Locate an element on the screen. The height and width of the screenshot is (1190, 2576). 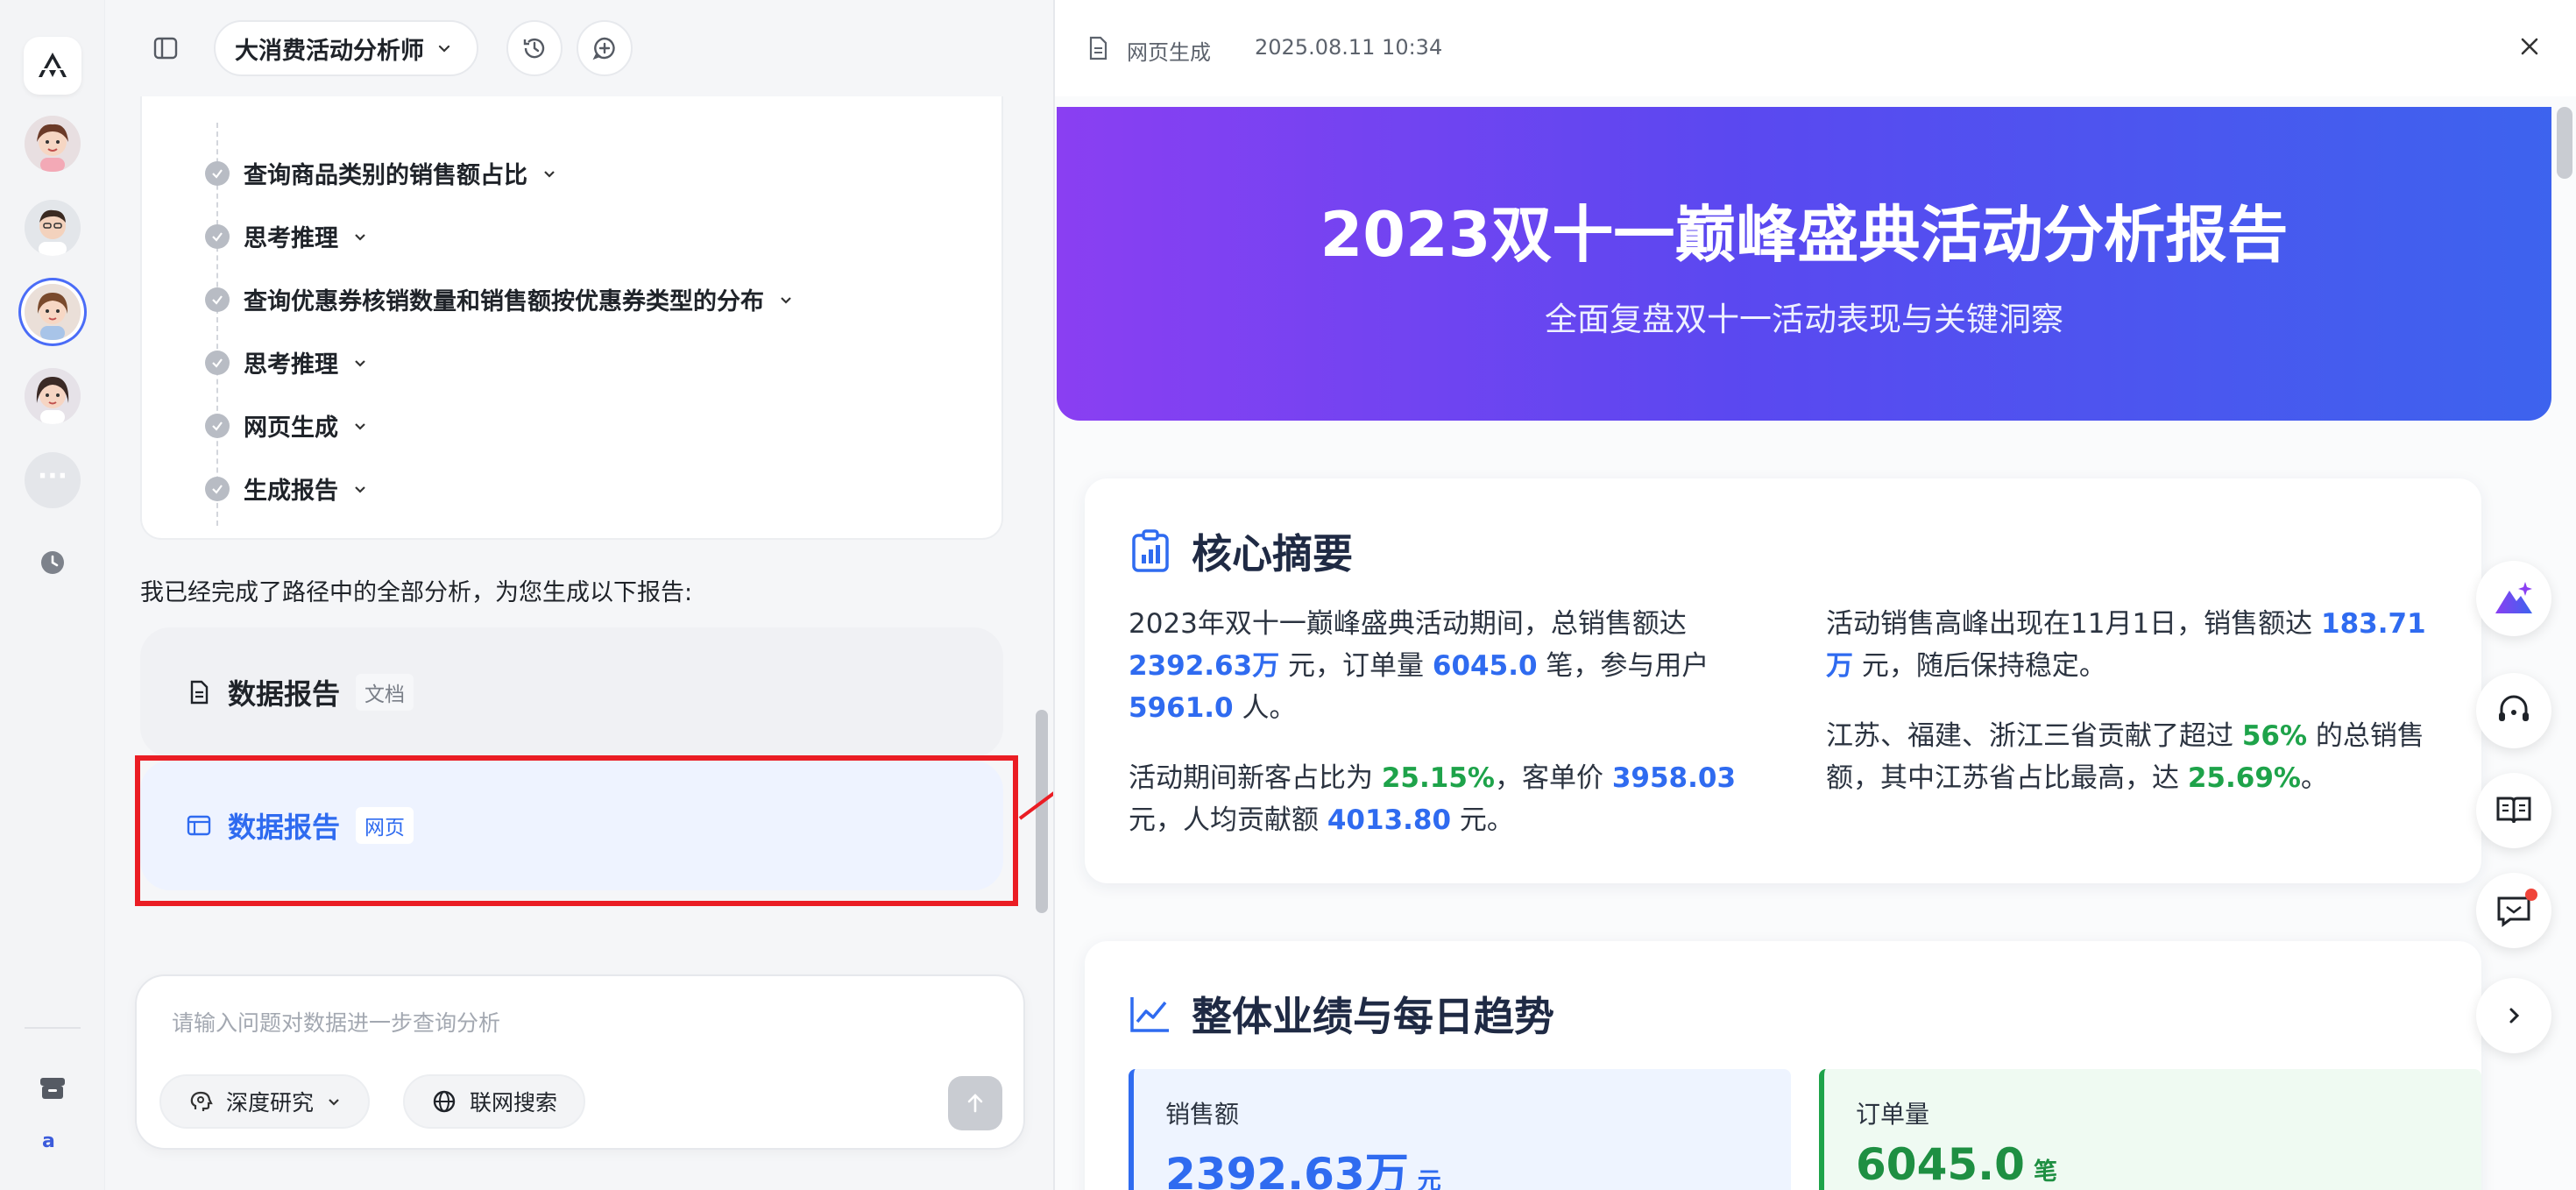
preview-header: 网页生成 2025.08.11 10:34 is located at coordinates (1815, 48).